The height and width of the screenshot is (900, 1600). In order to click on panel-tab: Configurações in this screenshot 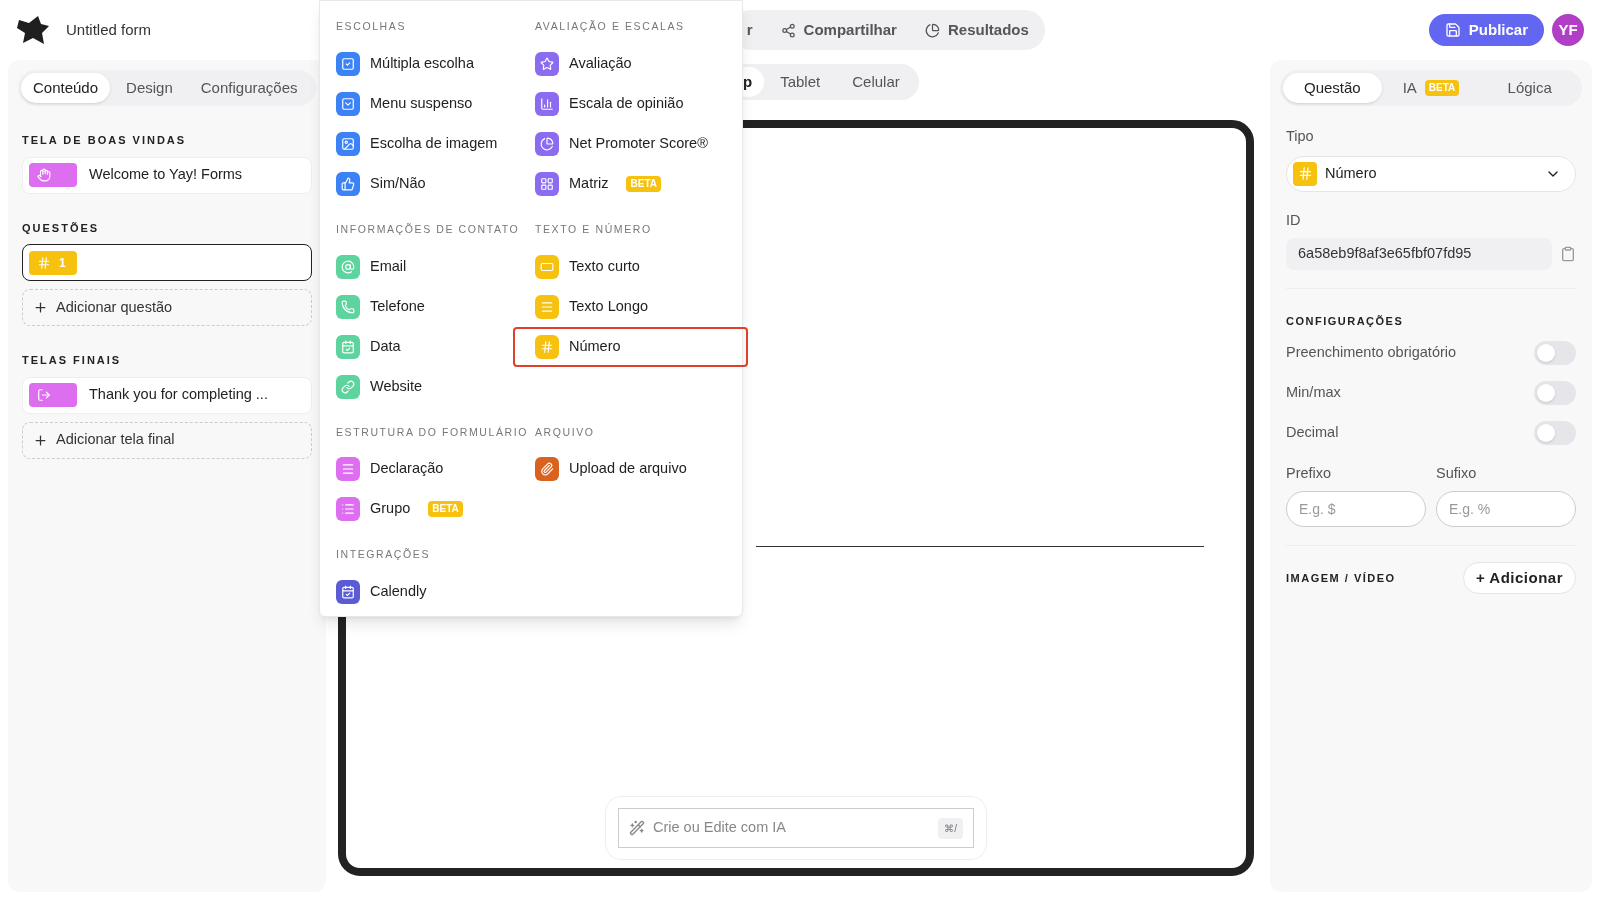, I will do `click(249, 88)`.